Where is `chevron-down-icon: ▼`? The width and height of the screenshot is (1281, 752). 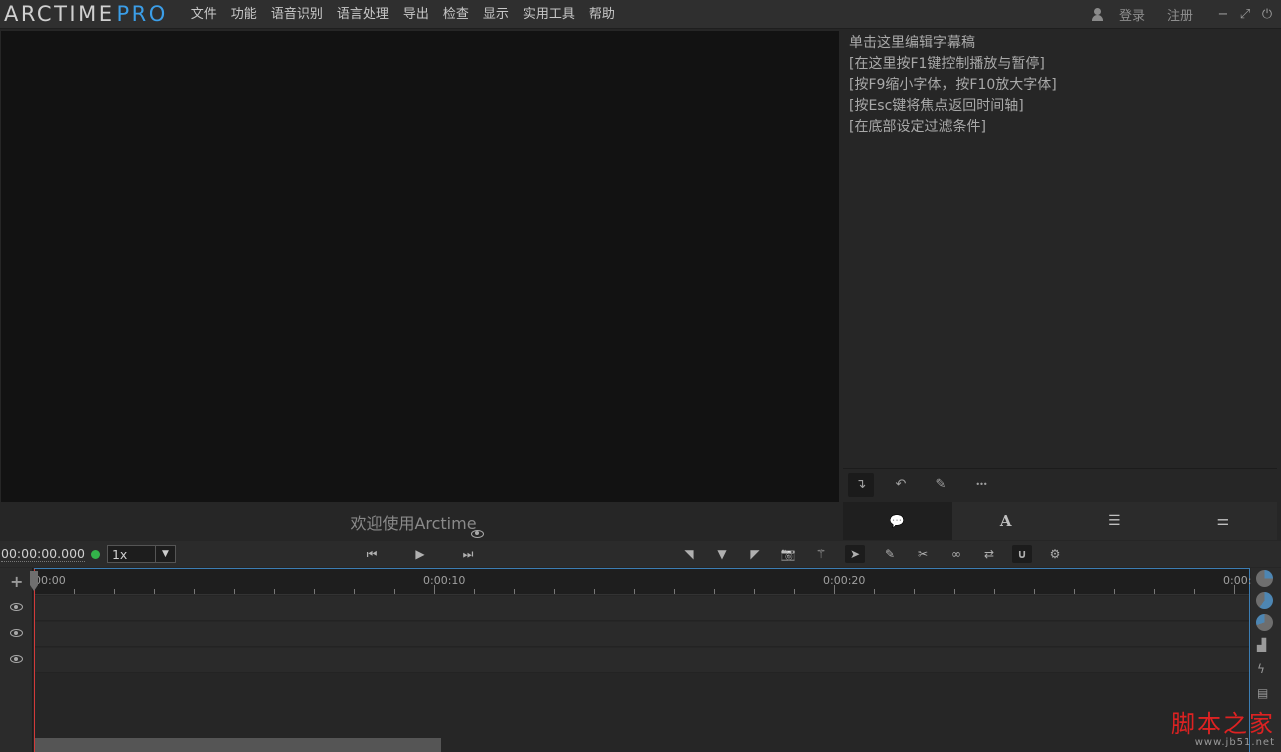
chevron-down-icon: ▼ is located at coordinates (164, 554).